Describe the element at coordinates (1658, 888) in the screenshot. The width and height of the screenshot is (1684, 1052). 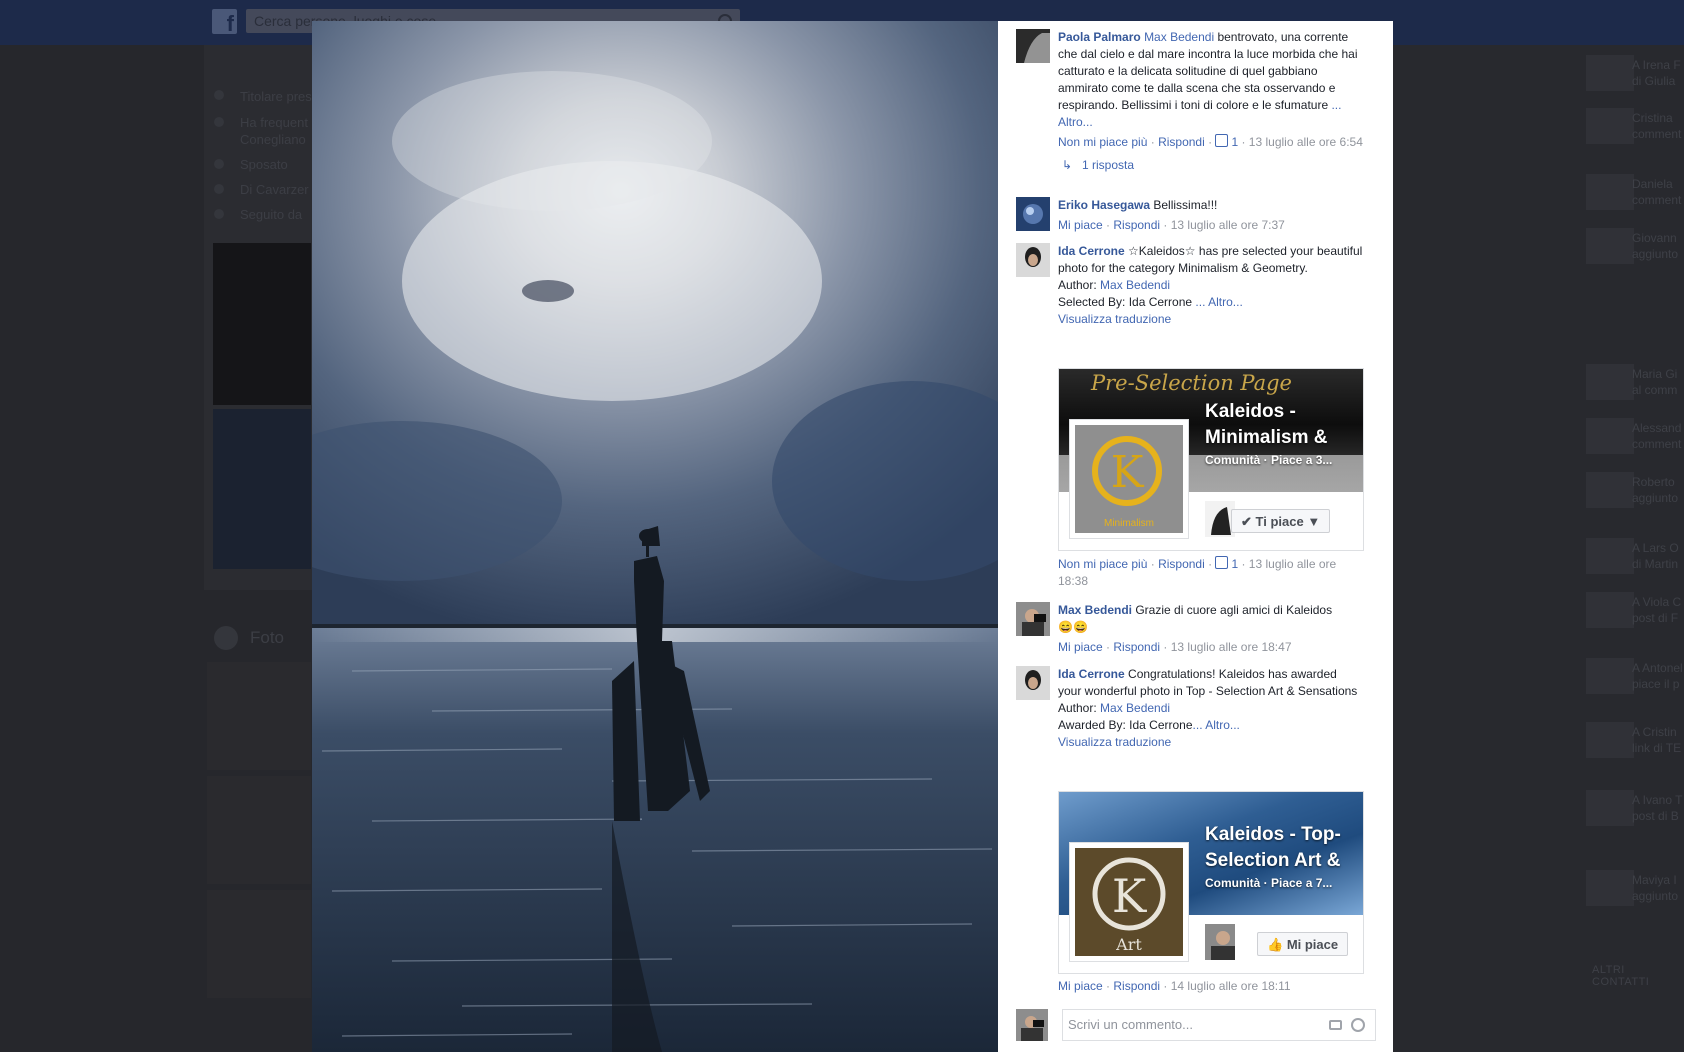
I see `ticker-item: Maviya I aggiunto` at that location.